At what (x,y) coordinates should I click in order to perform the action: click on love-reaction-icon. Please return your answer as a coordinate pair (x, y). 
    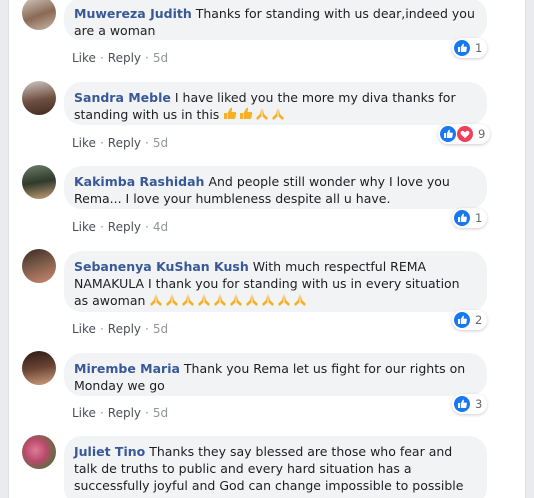
    Looking at the image, I should click on (465, 134).